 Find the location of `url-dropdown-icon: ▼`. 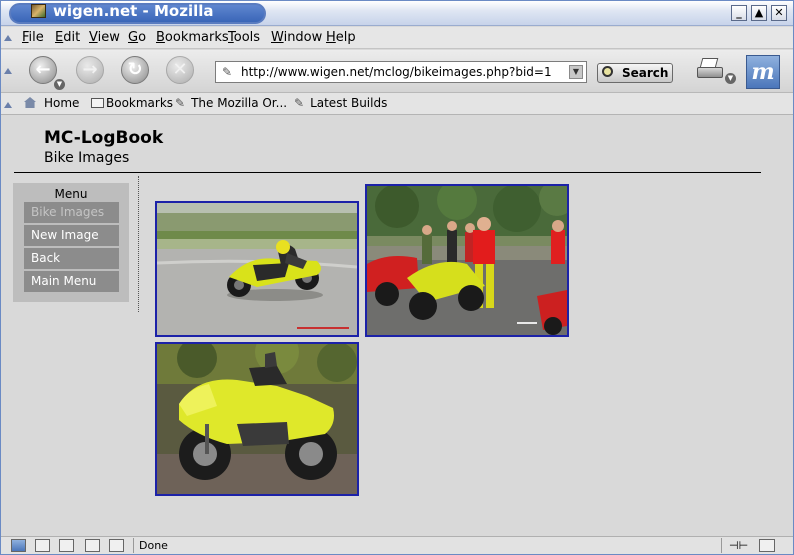

url-dropdown-icon: ▼ is located at coordinates (576, 72).